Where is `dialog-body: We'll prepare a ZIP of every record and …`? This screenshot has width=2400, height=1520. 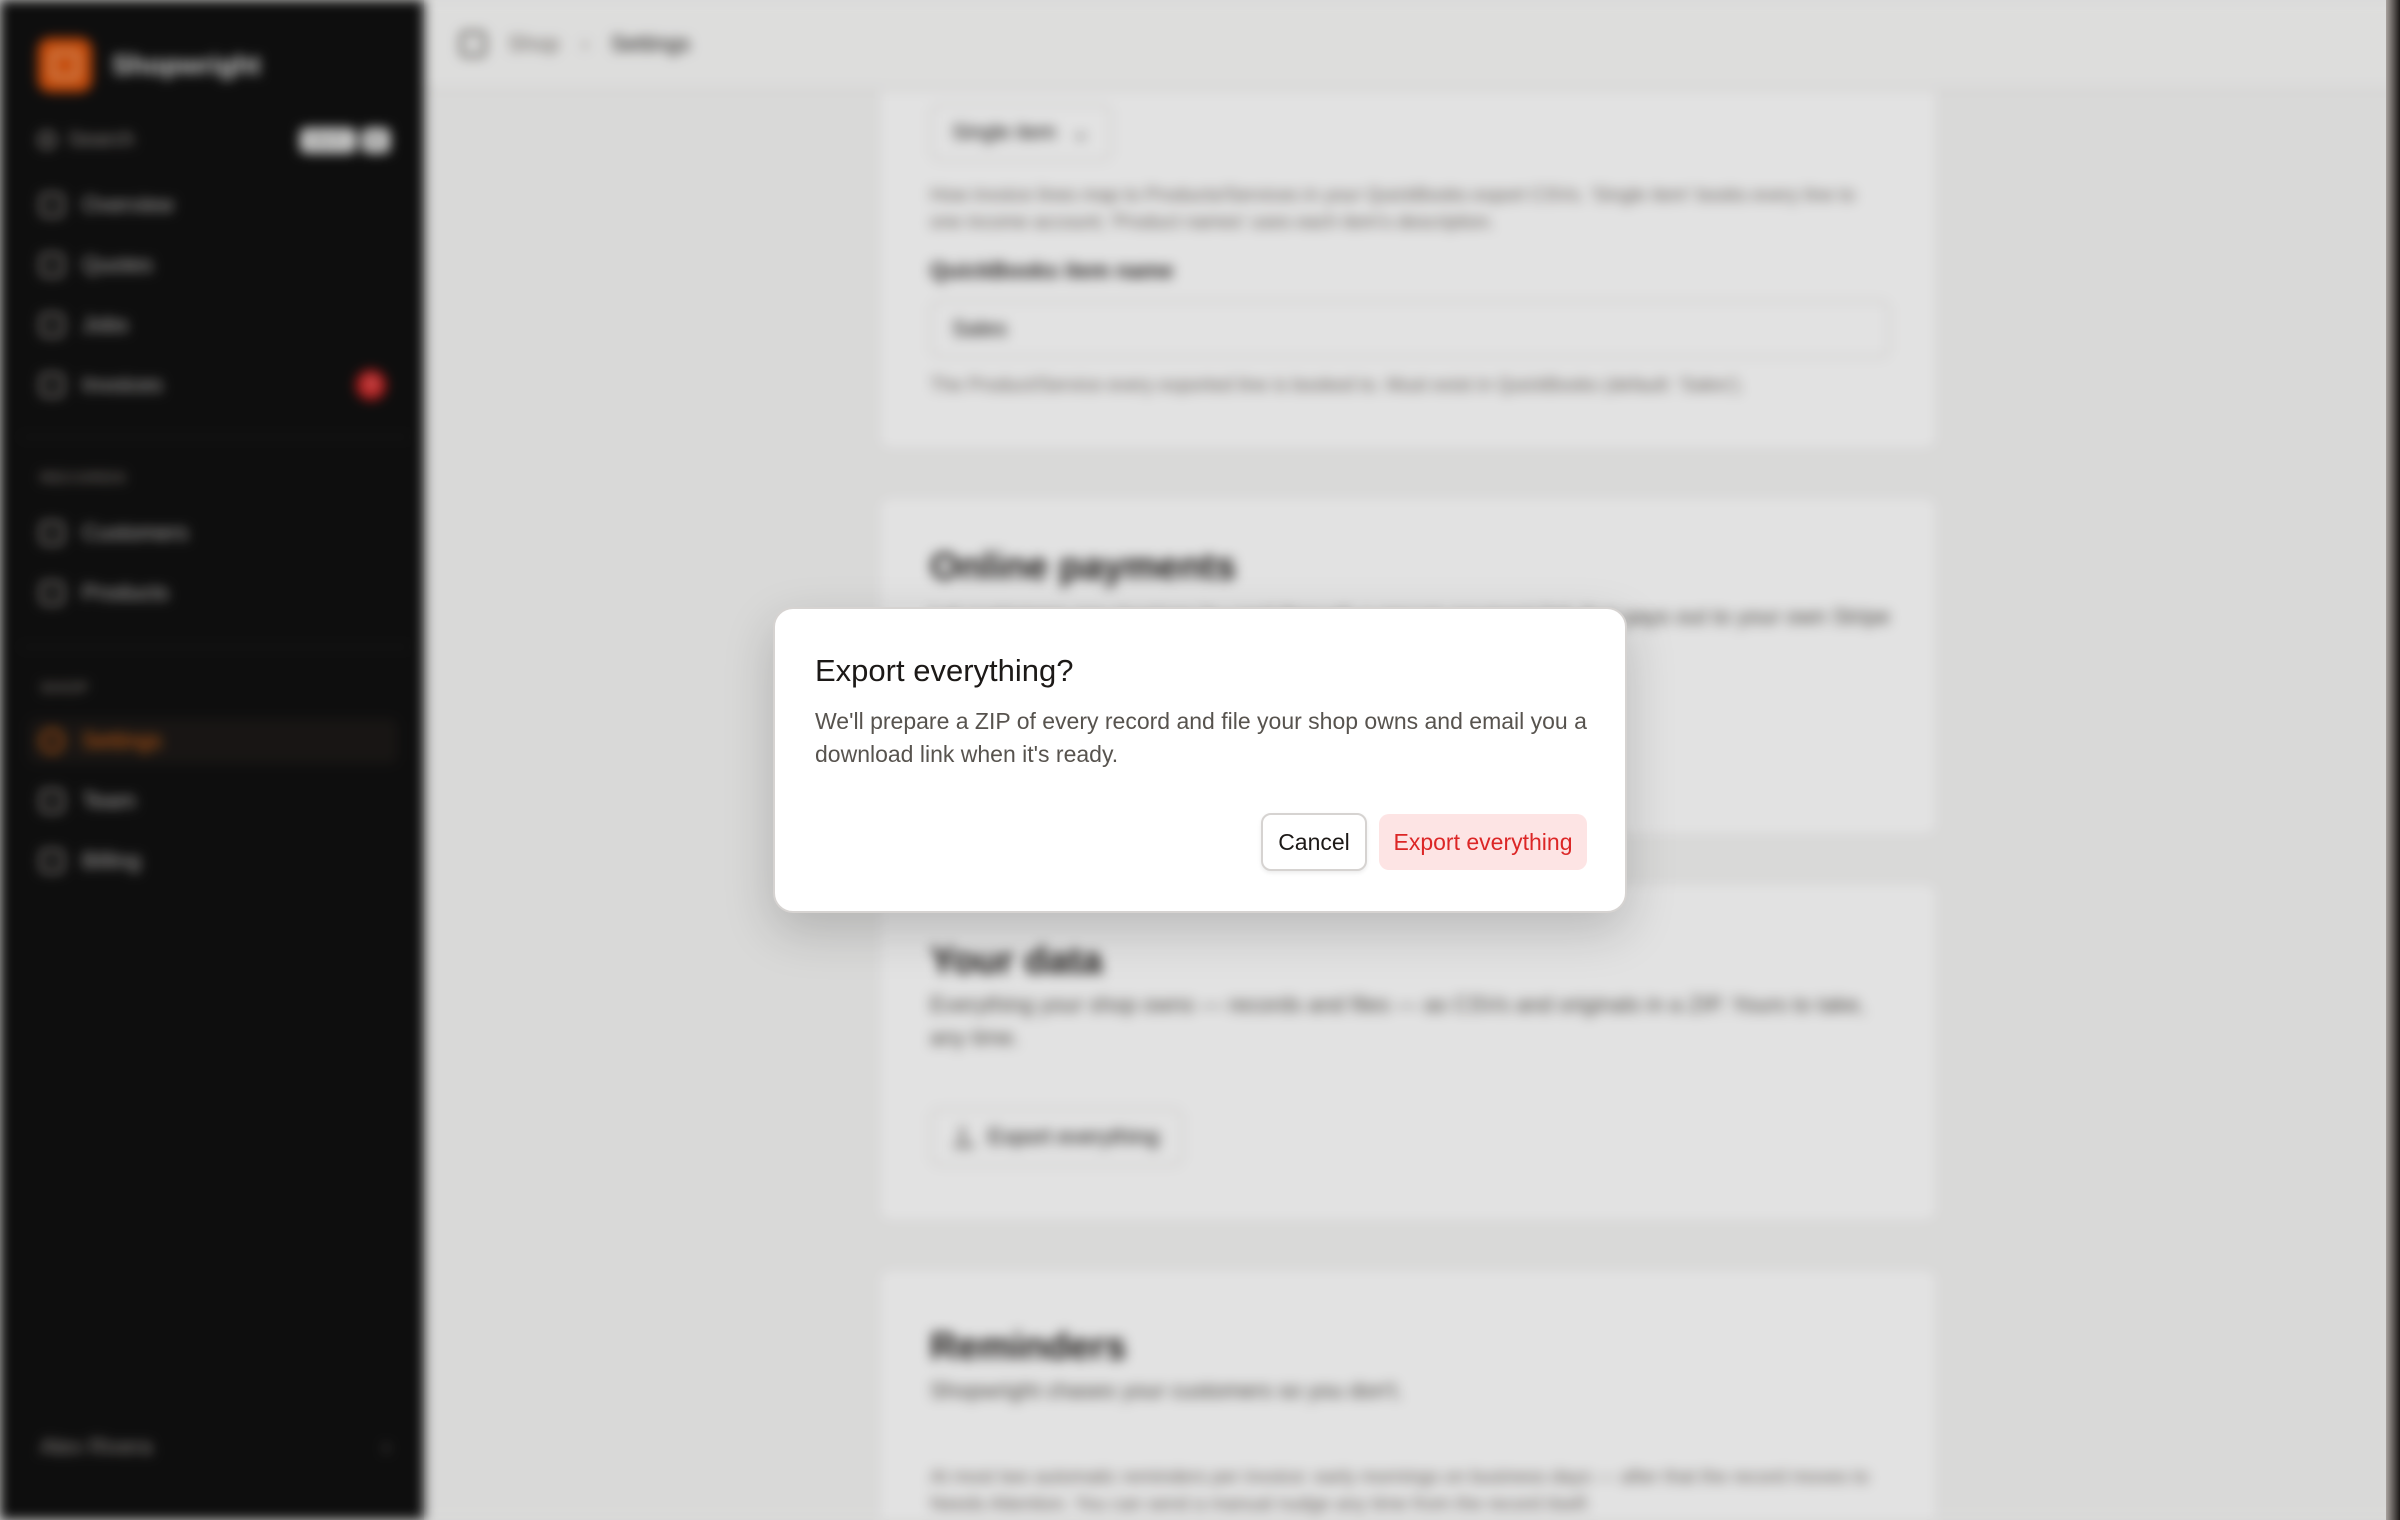
dialog-body: We'll prepare a ZIP of every record and … is located at coordinates (1201, 737).